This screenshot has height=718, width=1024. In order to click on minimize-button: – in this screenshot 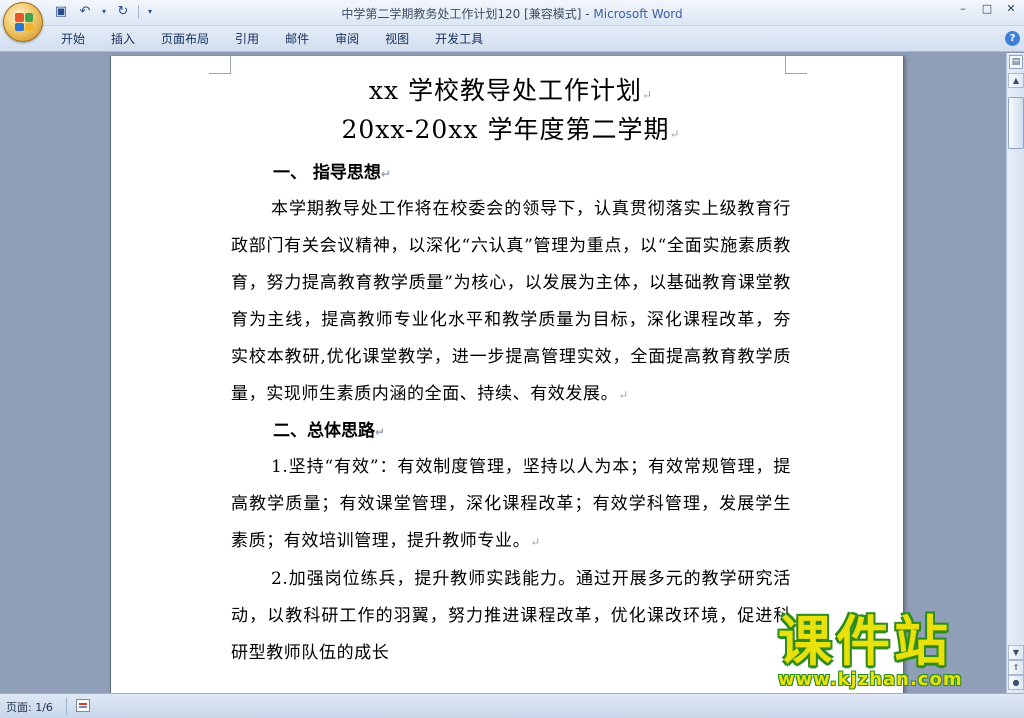, I will do `click(963, 8)`.